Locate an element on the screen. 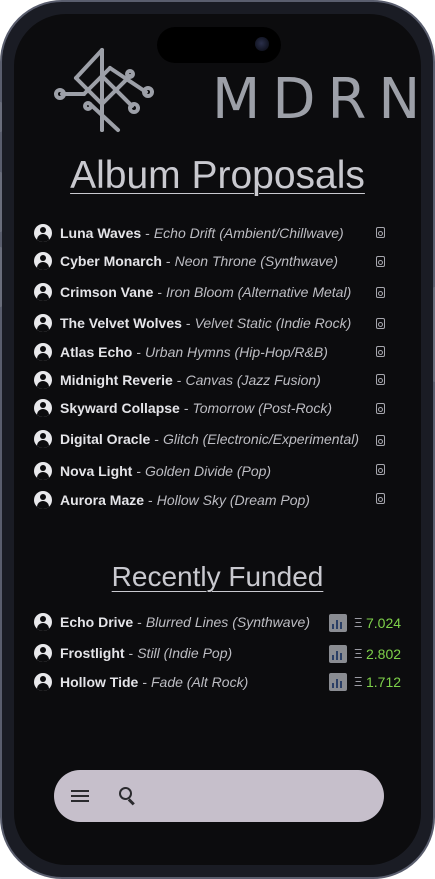 Image resolution: width=435 pixels, height=879 pixels. bottom-nav-bar is located at coordinates (219, 796).